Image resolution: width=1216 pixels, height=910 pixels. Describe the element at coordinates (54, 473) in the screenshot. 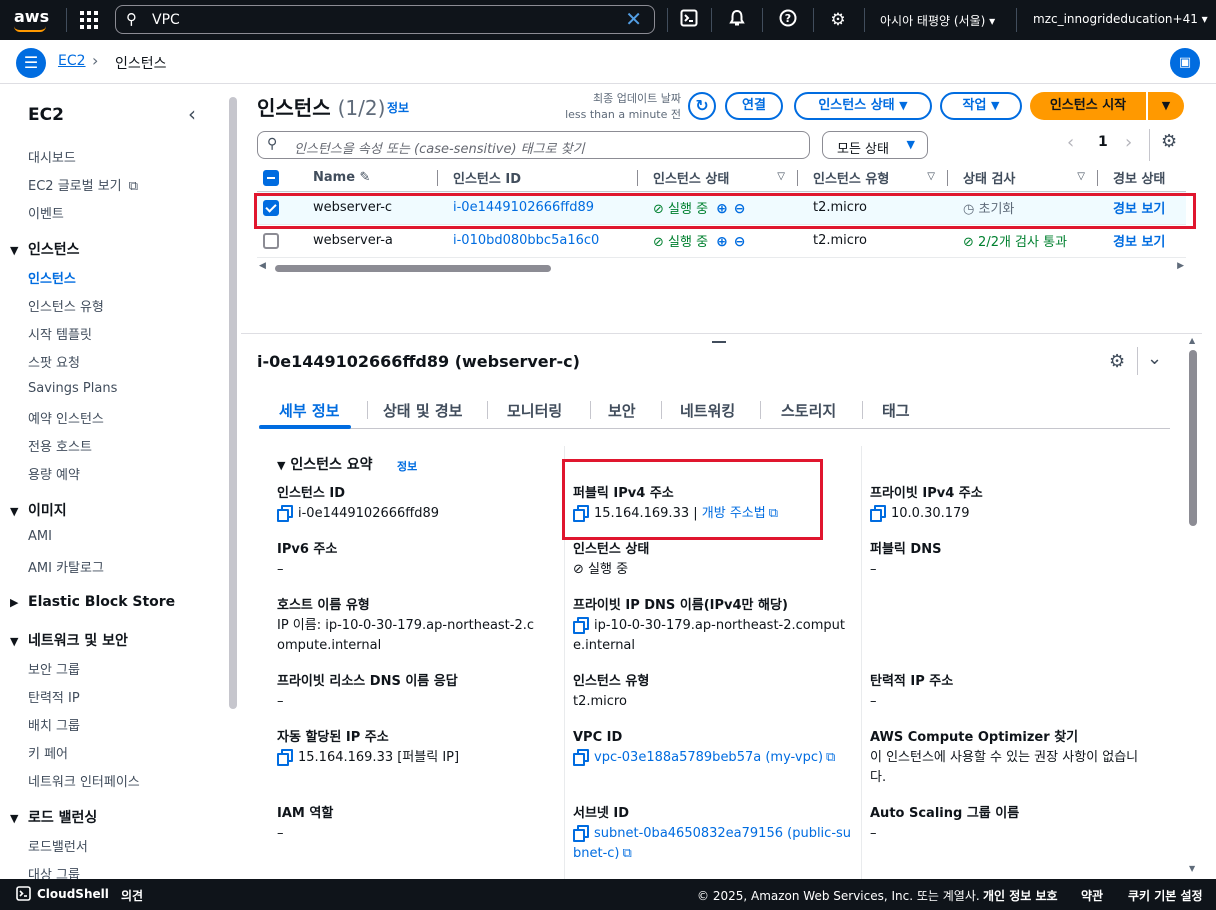

I see `sidebar-item-capacity-reservations: 용량 예약` at that location.